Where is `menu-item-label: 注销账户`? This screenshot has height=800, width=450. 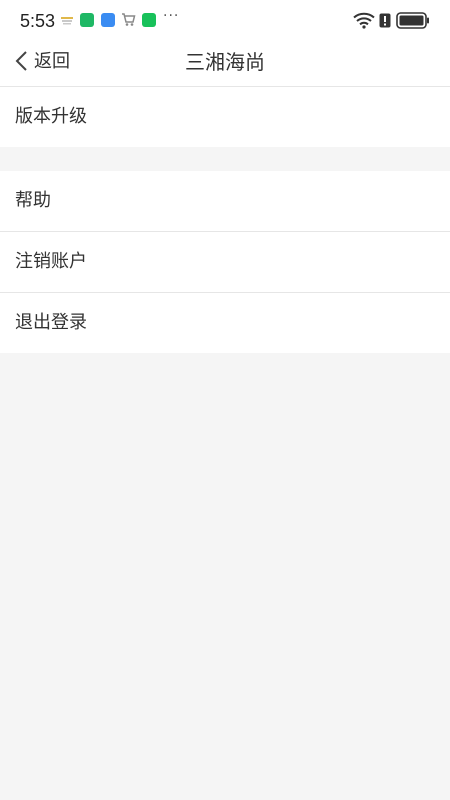
menu-item-label: 注销账户 is located at coordinates (51, 261).